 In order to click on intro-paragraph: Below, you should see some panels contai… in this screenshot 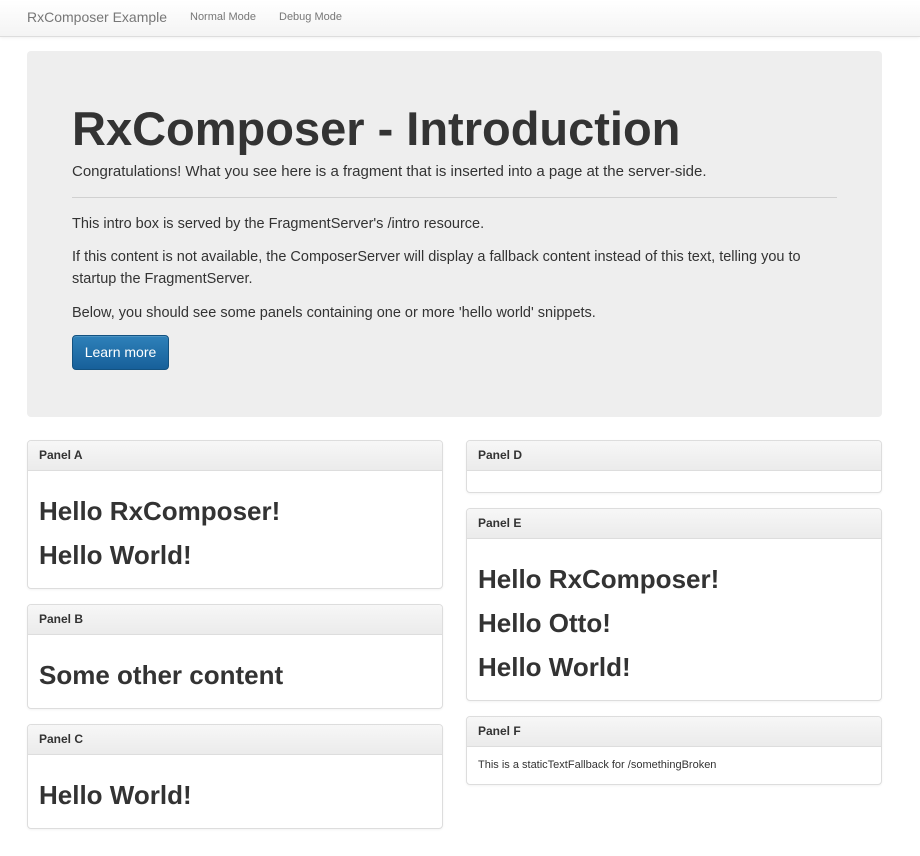, I will do `click(334, 313)`.